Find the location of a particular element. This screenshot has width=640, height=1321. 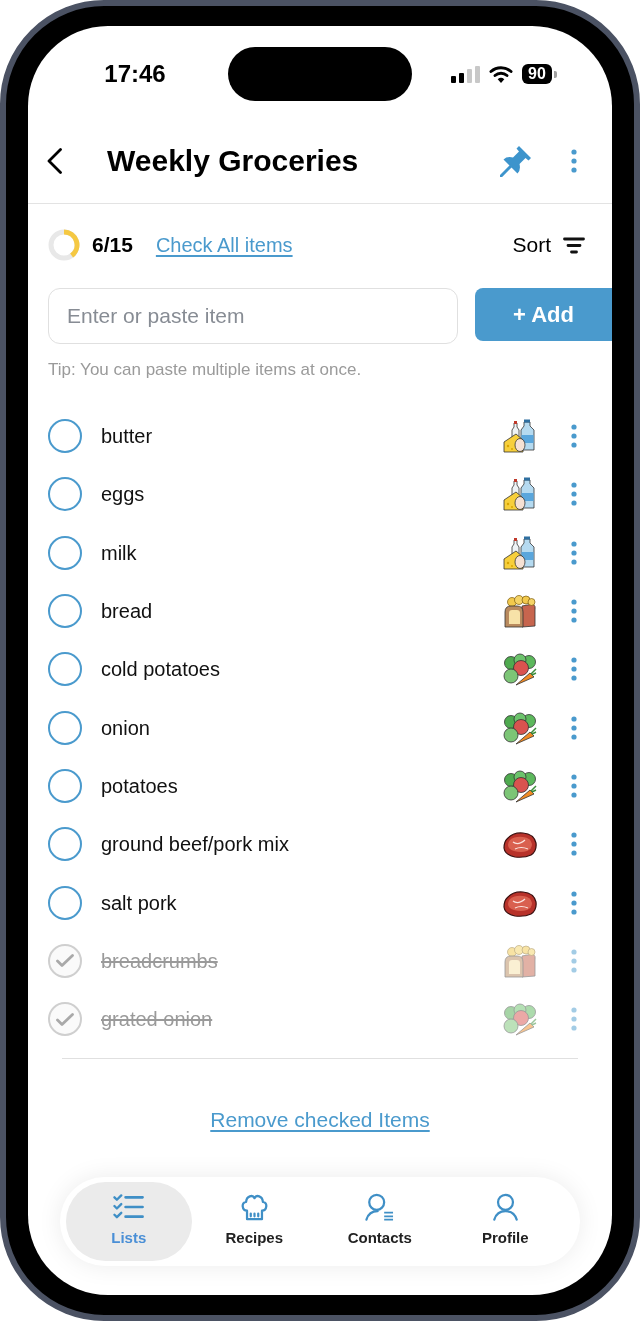

nav-tab: Recipes is located at coordinates (254, 1221).